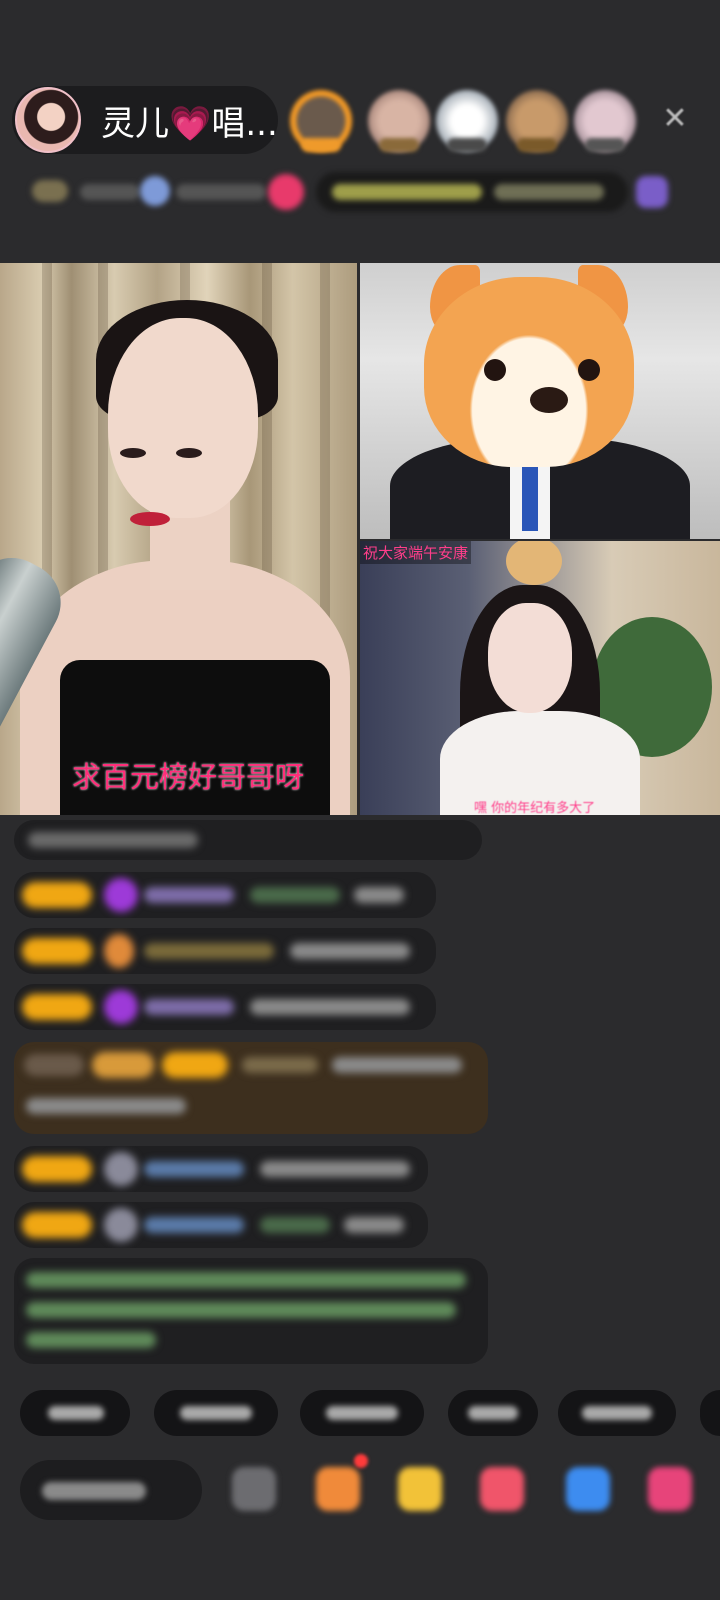 The image size is (720, 1600). I want to click on host-avatar, so click(48, 120).